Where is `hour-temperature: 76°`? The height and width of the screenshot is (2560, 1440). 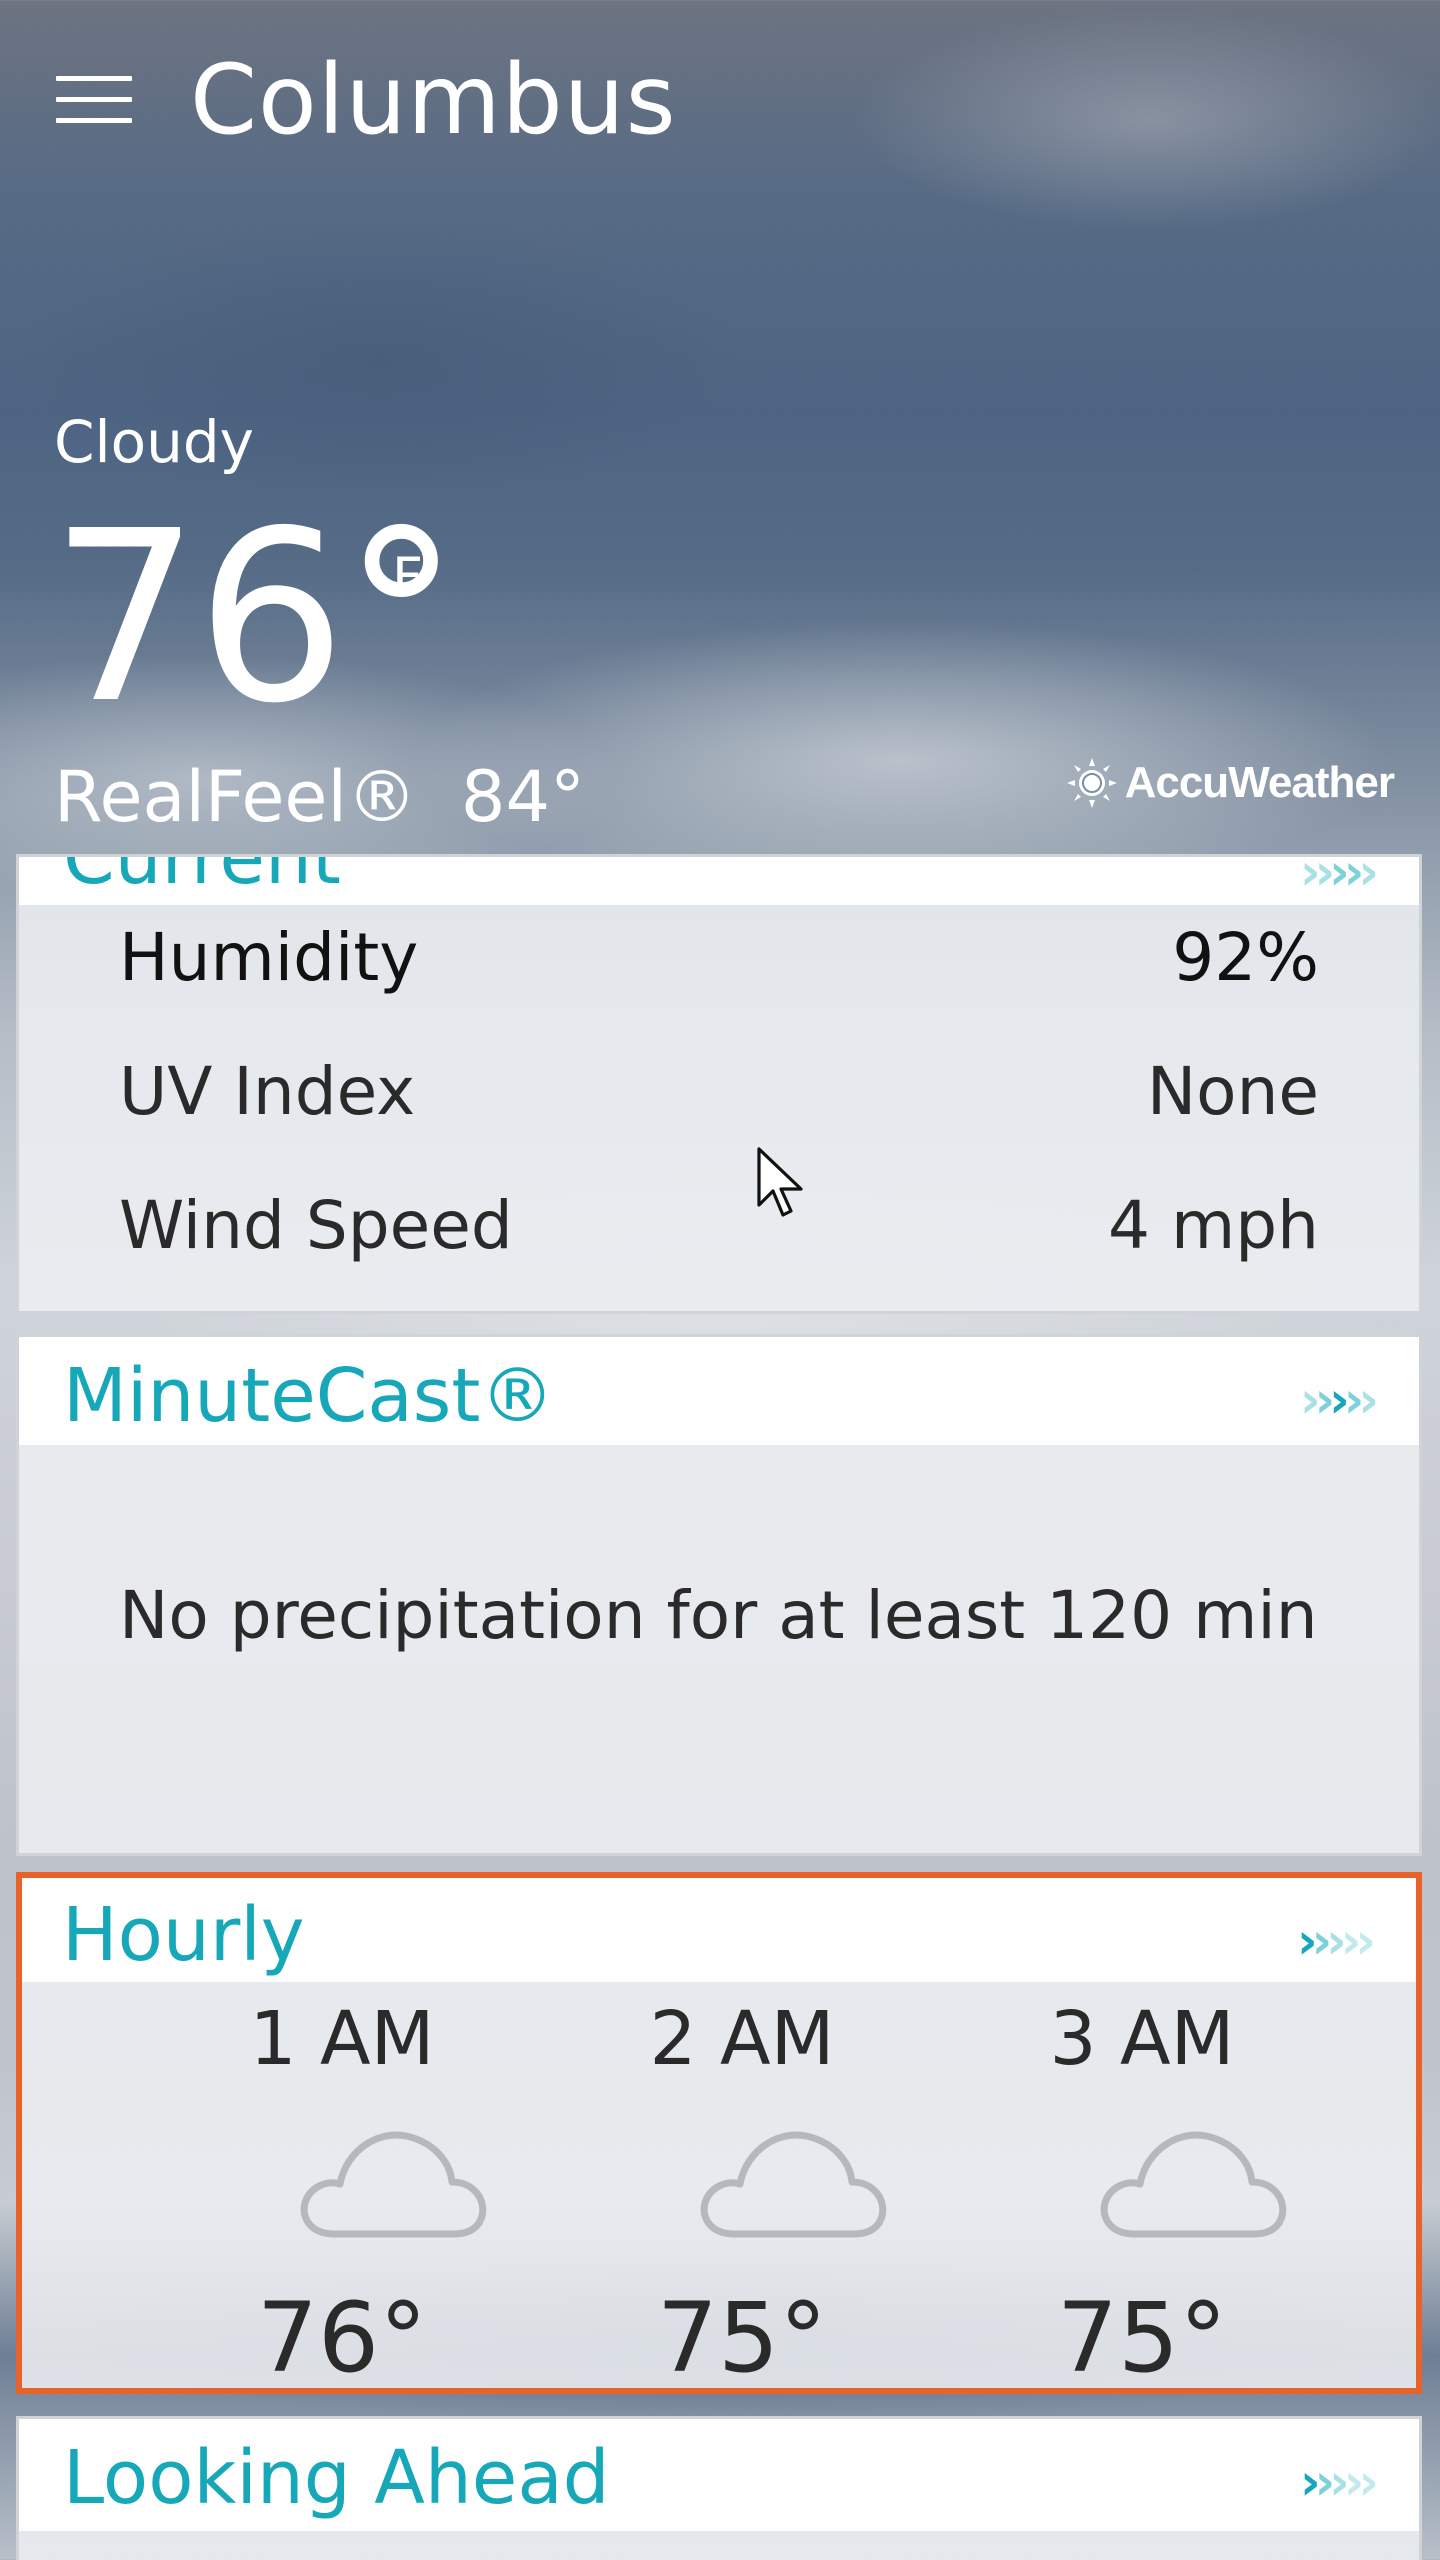
hour-temperature: 76° is located at coordinates (342, 2338).